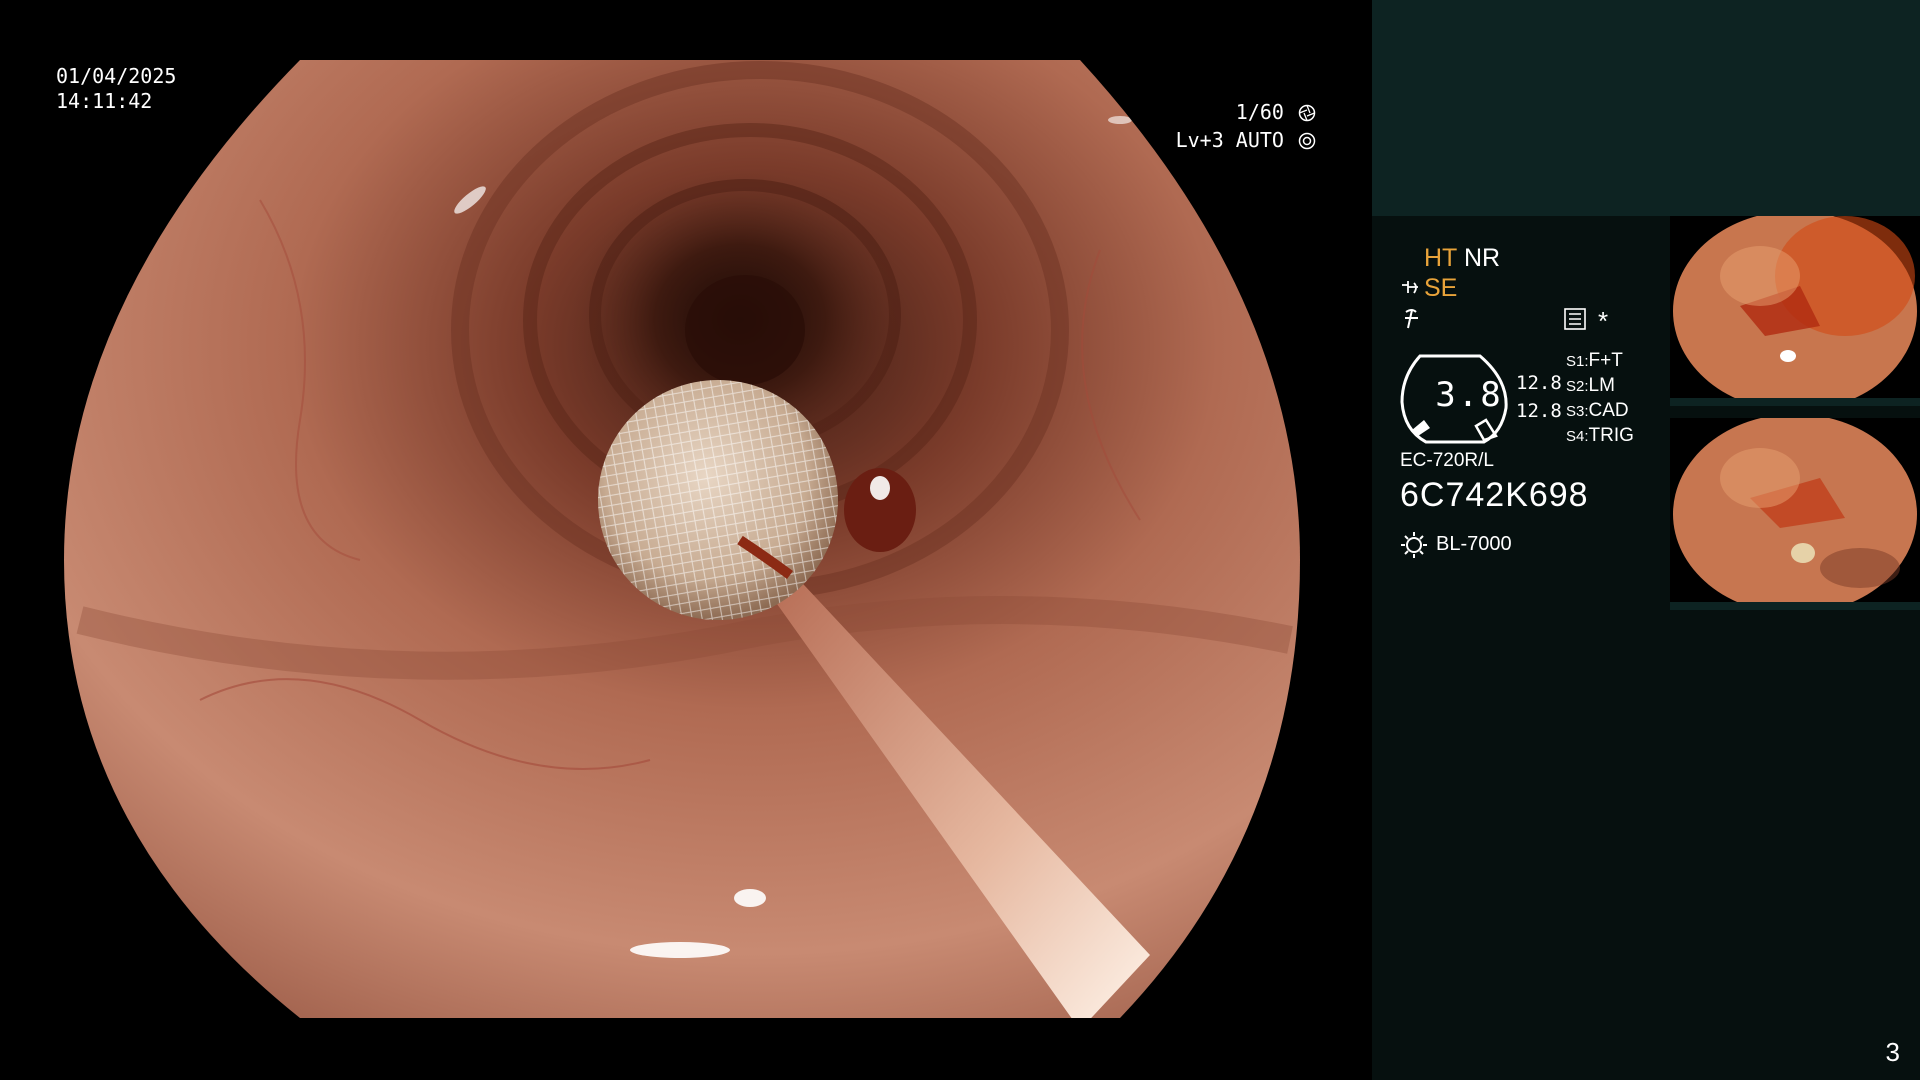 The image size is (1920, 1080). Describe the element at coordinates (1307, 113) in the screenshot. I see `aperture-icon` at that location.